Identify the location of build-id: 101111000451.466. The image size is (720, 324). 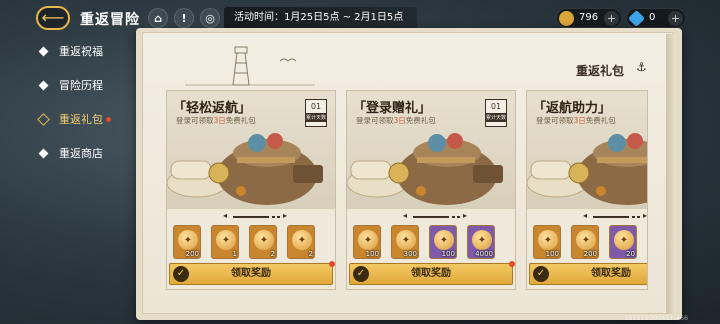
(656, 318).